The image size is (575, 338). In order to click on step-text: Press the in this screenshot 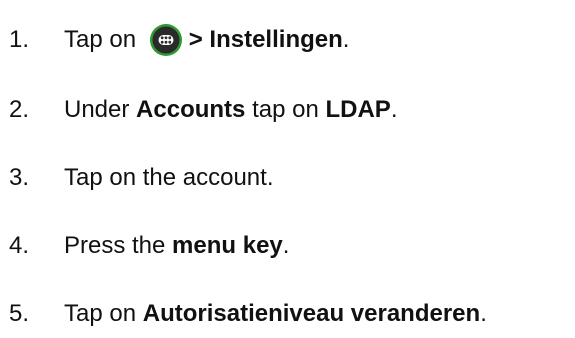, I will do `click(118, 245)`.